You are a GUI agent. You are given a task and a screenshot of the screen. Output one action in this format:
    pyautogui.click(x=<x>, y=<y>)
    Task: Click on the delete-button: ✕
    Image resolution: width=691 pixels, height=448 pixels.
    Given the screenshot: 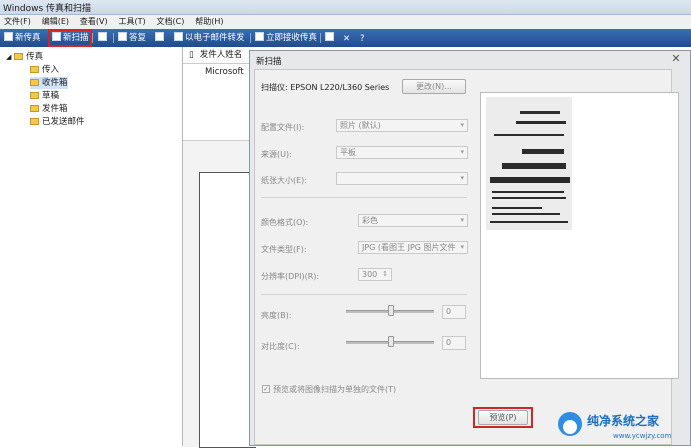 What is the action you would take?
    pyautogui.click(x=347, y=38)
    